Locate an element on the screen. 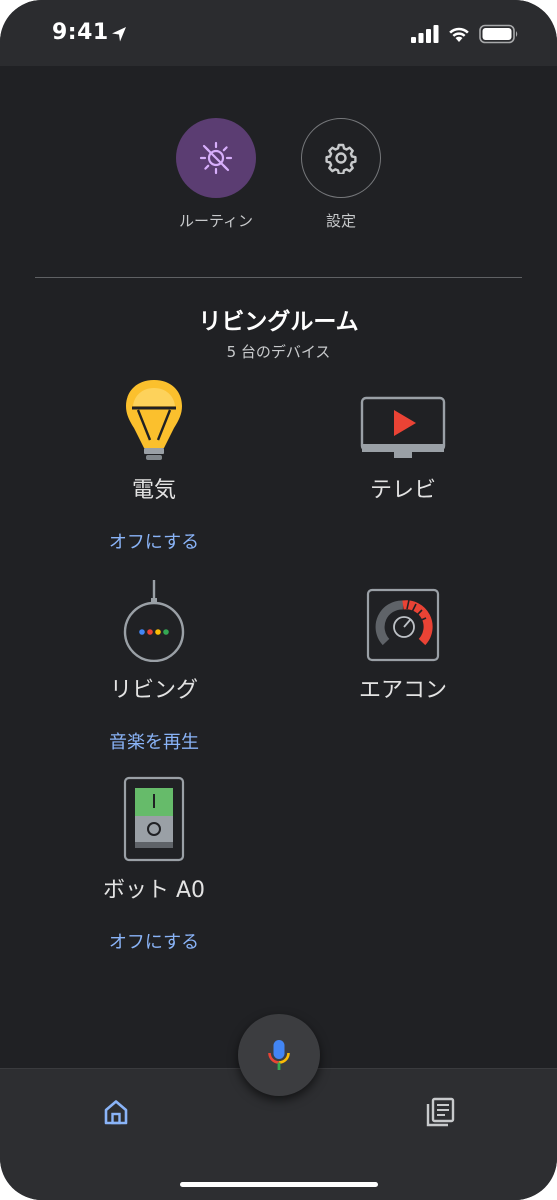 The width and height of the screenshot is (557, 1200). device-light: 電気 オフにする is located at coordinates (154, 463).